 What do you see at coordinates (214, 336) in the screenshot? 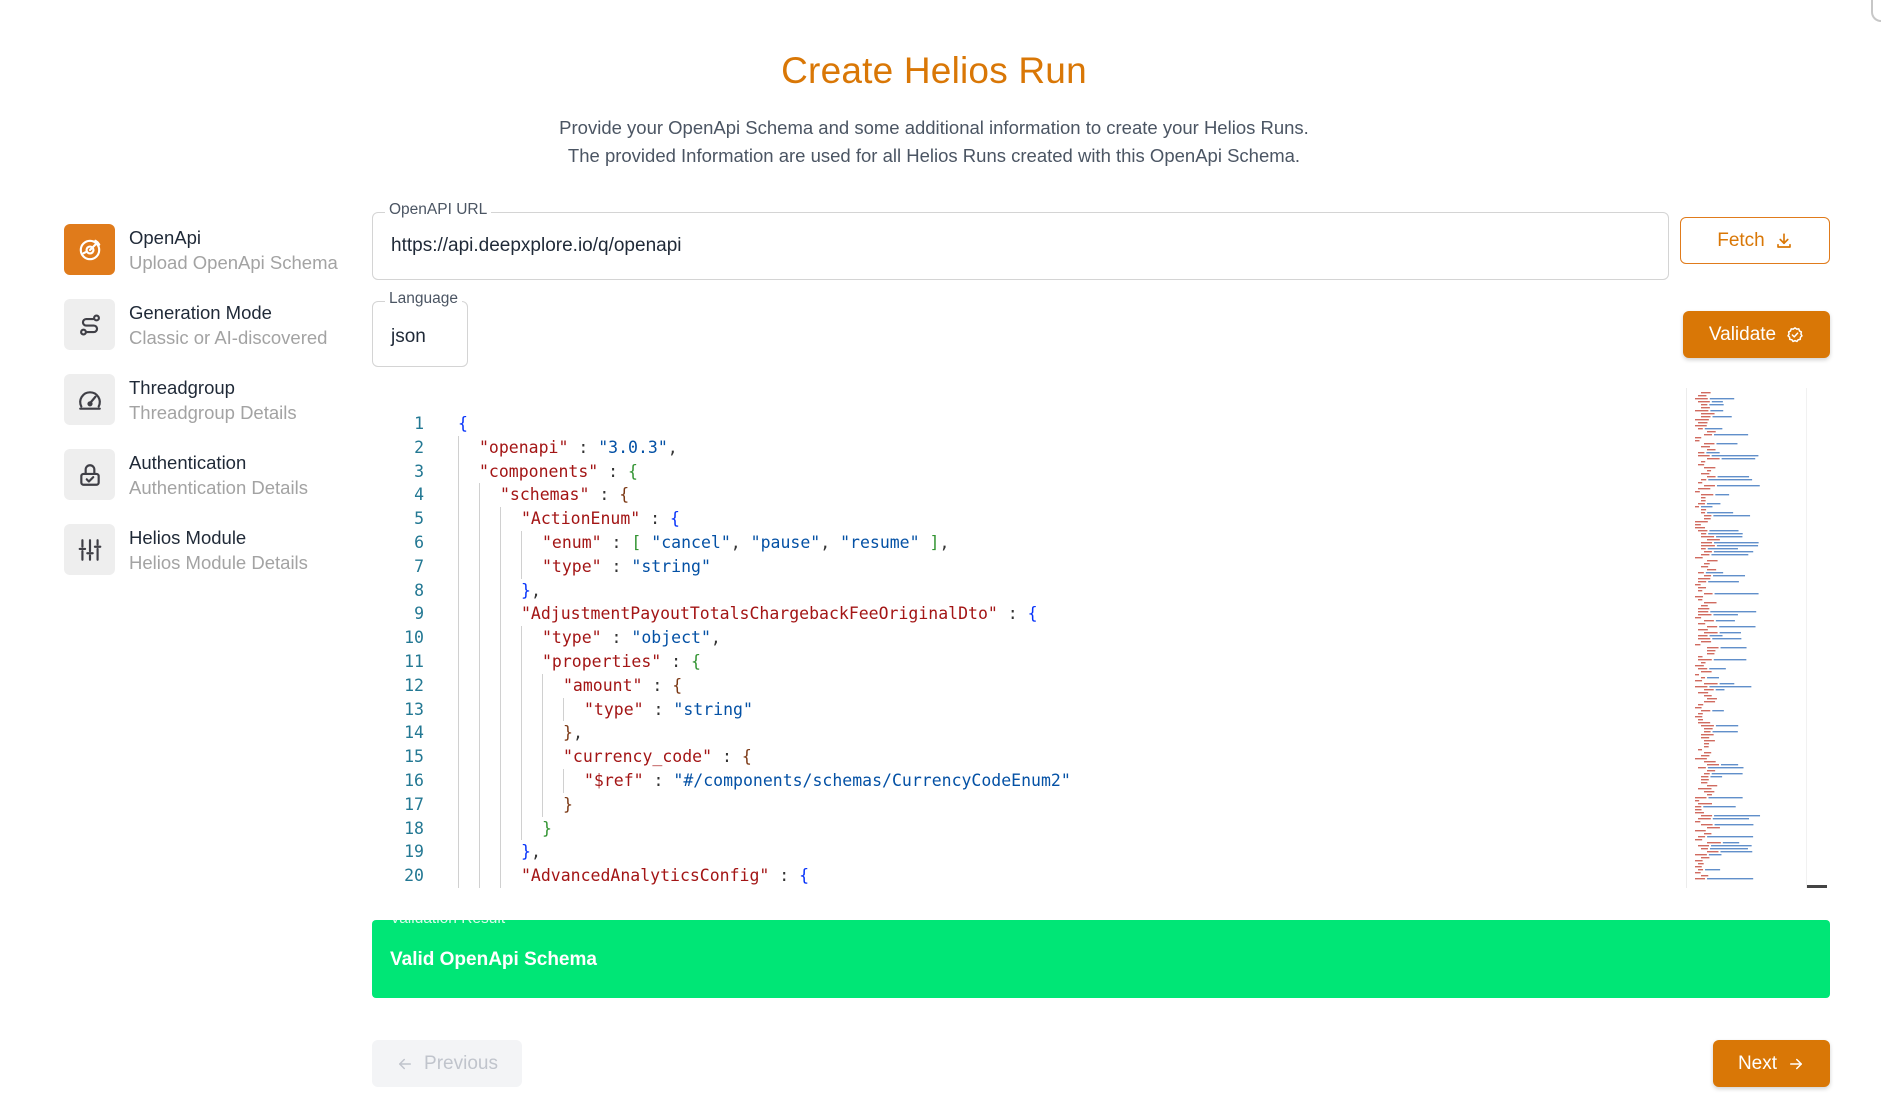
I see `step-generation-mode: Generation Mode Classic or AI-discovered` at bounding box center [214, 336].